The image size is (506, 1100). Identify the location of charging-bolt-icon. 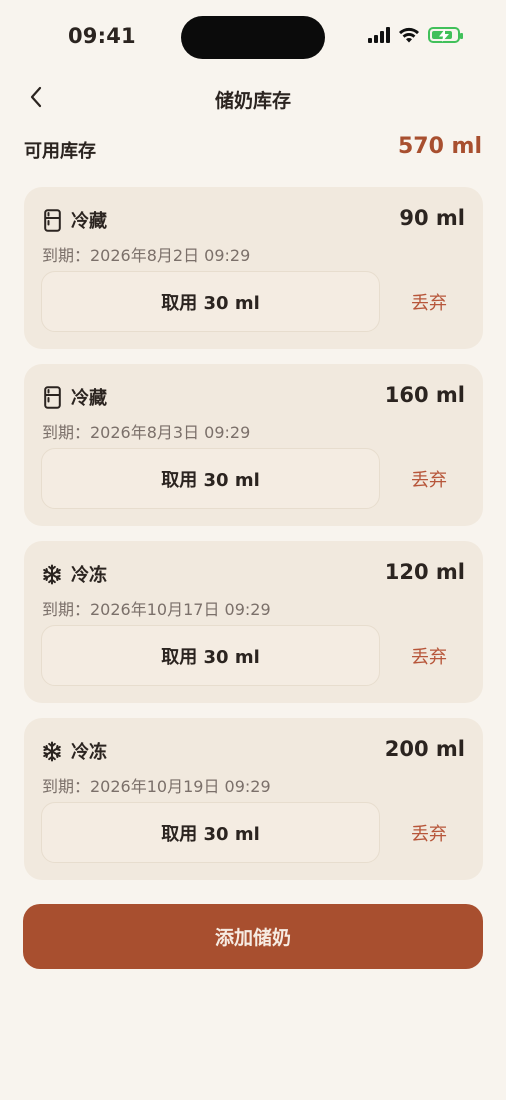
(444, 35).